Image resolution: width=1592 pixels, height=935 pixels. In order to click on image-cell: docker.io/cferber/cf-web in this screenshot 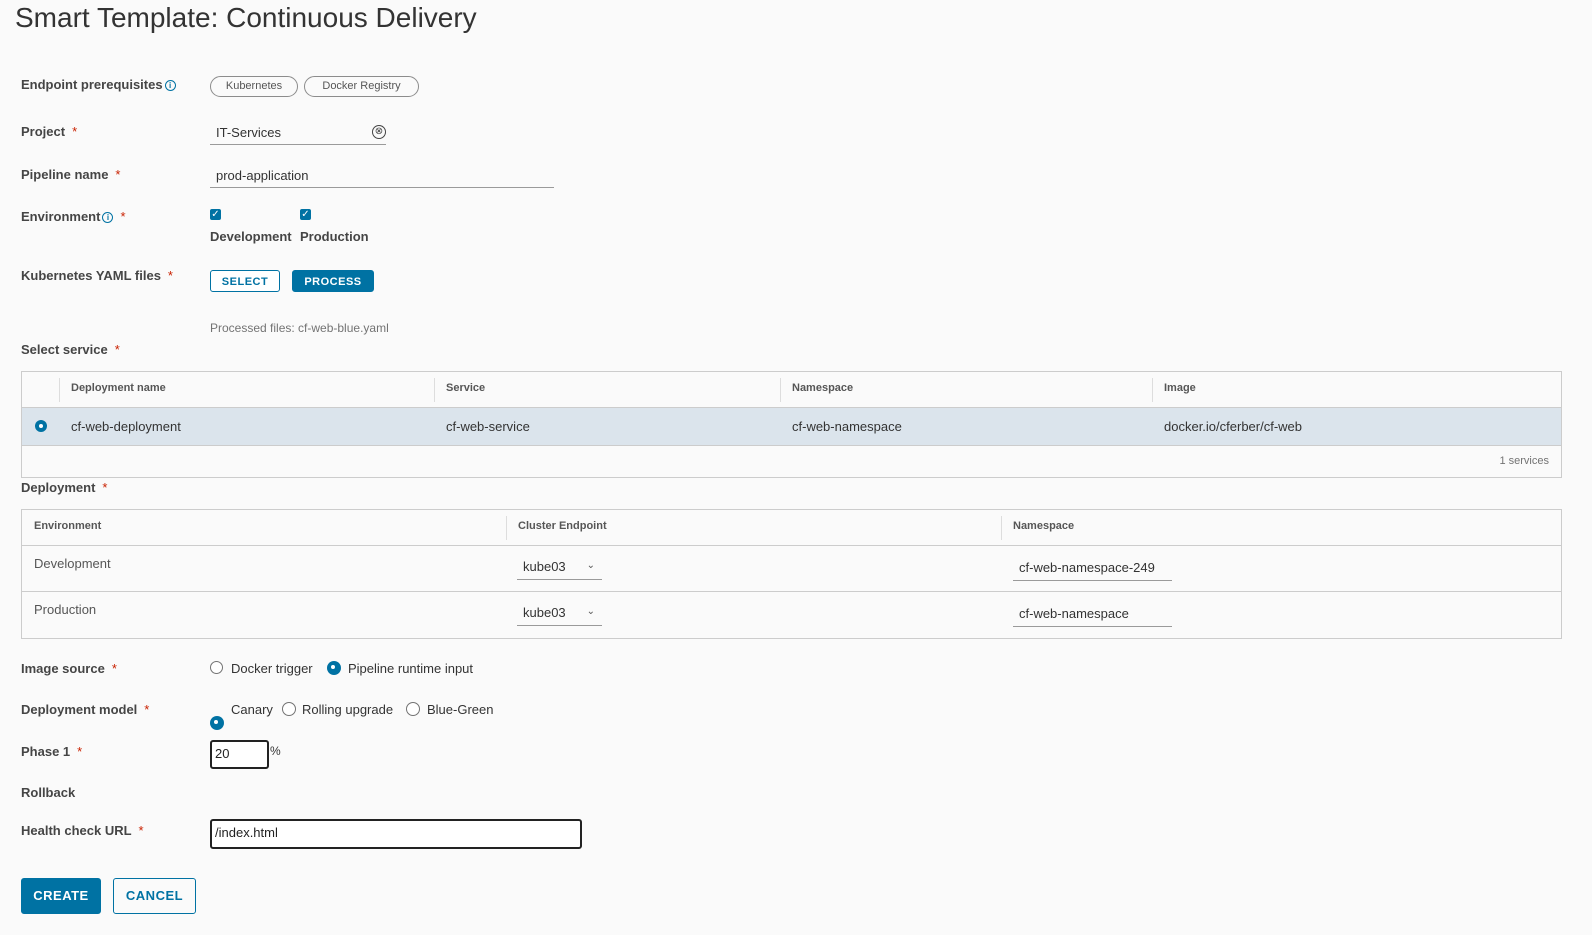, I will do `click(1233, 426)`.